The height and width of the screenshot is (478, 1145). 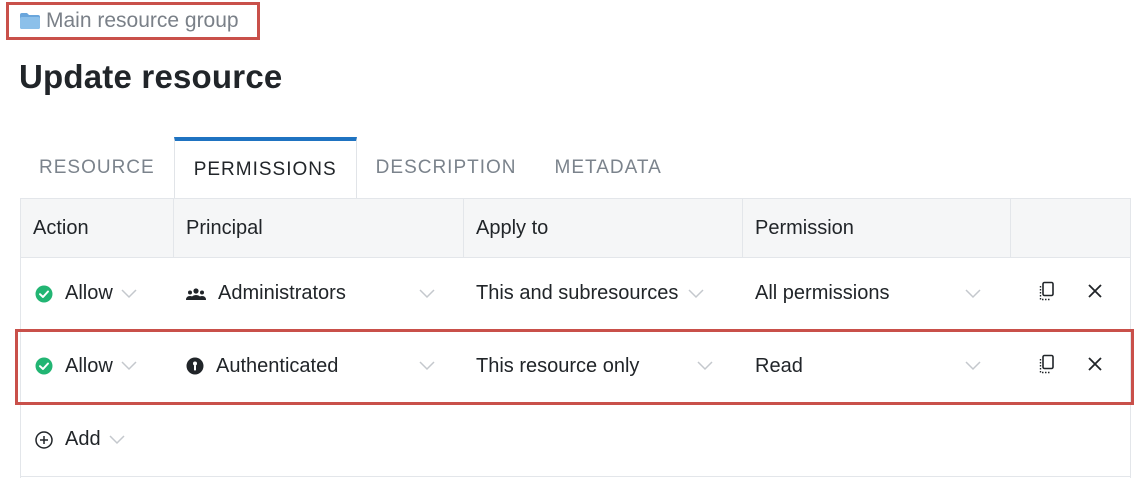 What do you see at coordinates (602, 228) in the screenshot?
I see `header-apply-to: Apply to` at bounding box center [602, 228].